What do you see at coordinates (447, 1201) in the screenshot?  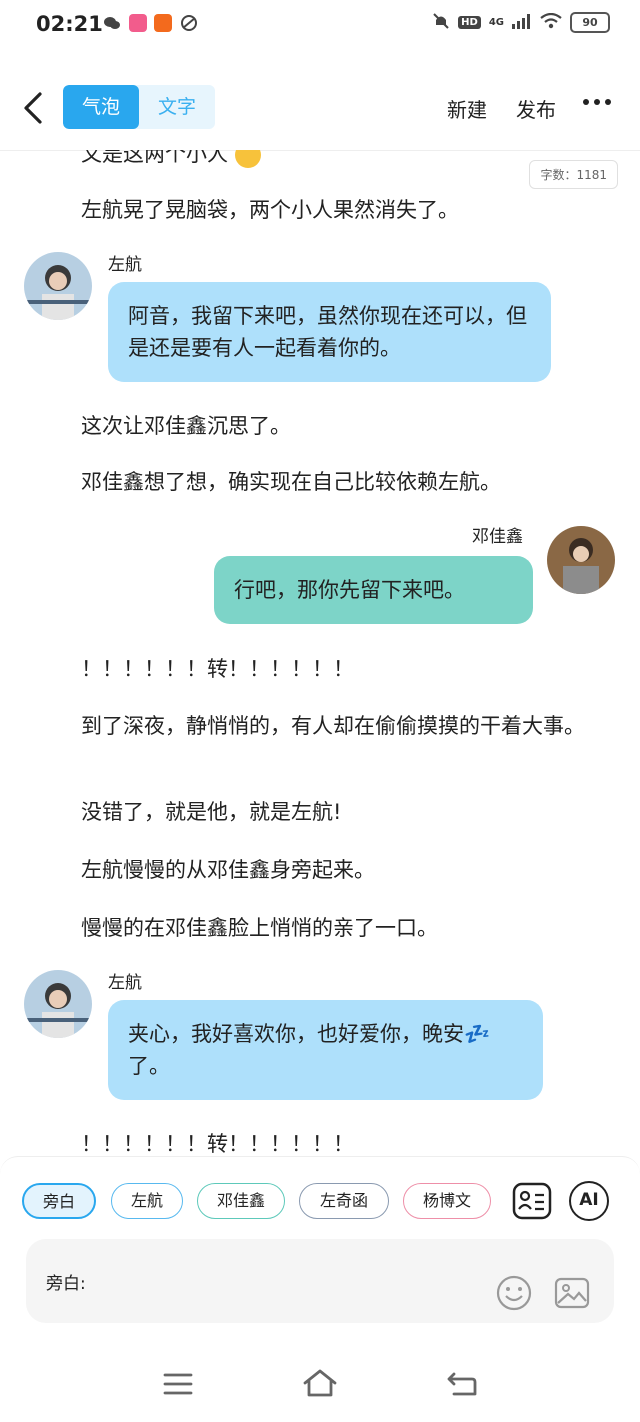 I see `role-chip-yangbowen: 杨博文` at bounding box center [447, 1201].